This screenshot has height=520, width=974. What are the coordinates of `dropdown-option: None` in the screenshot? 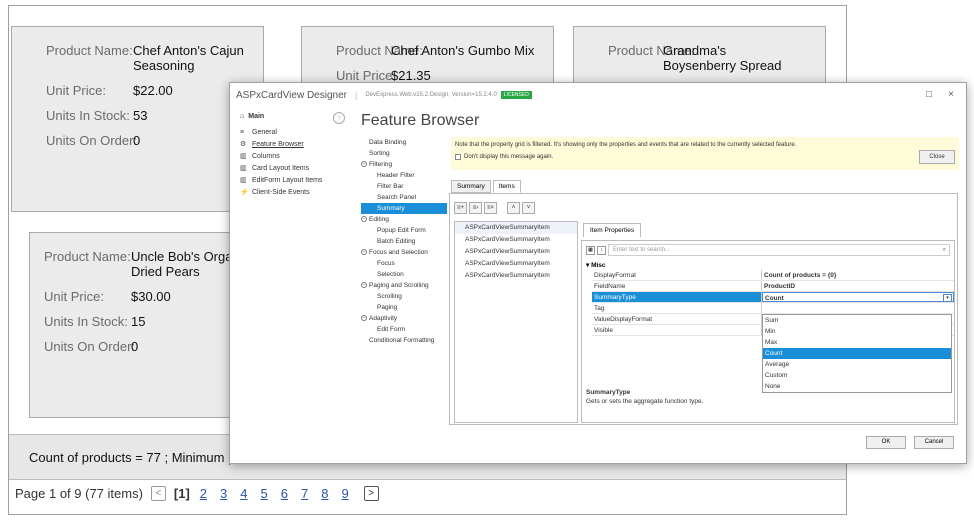 It's located at (857, 386).